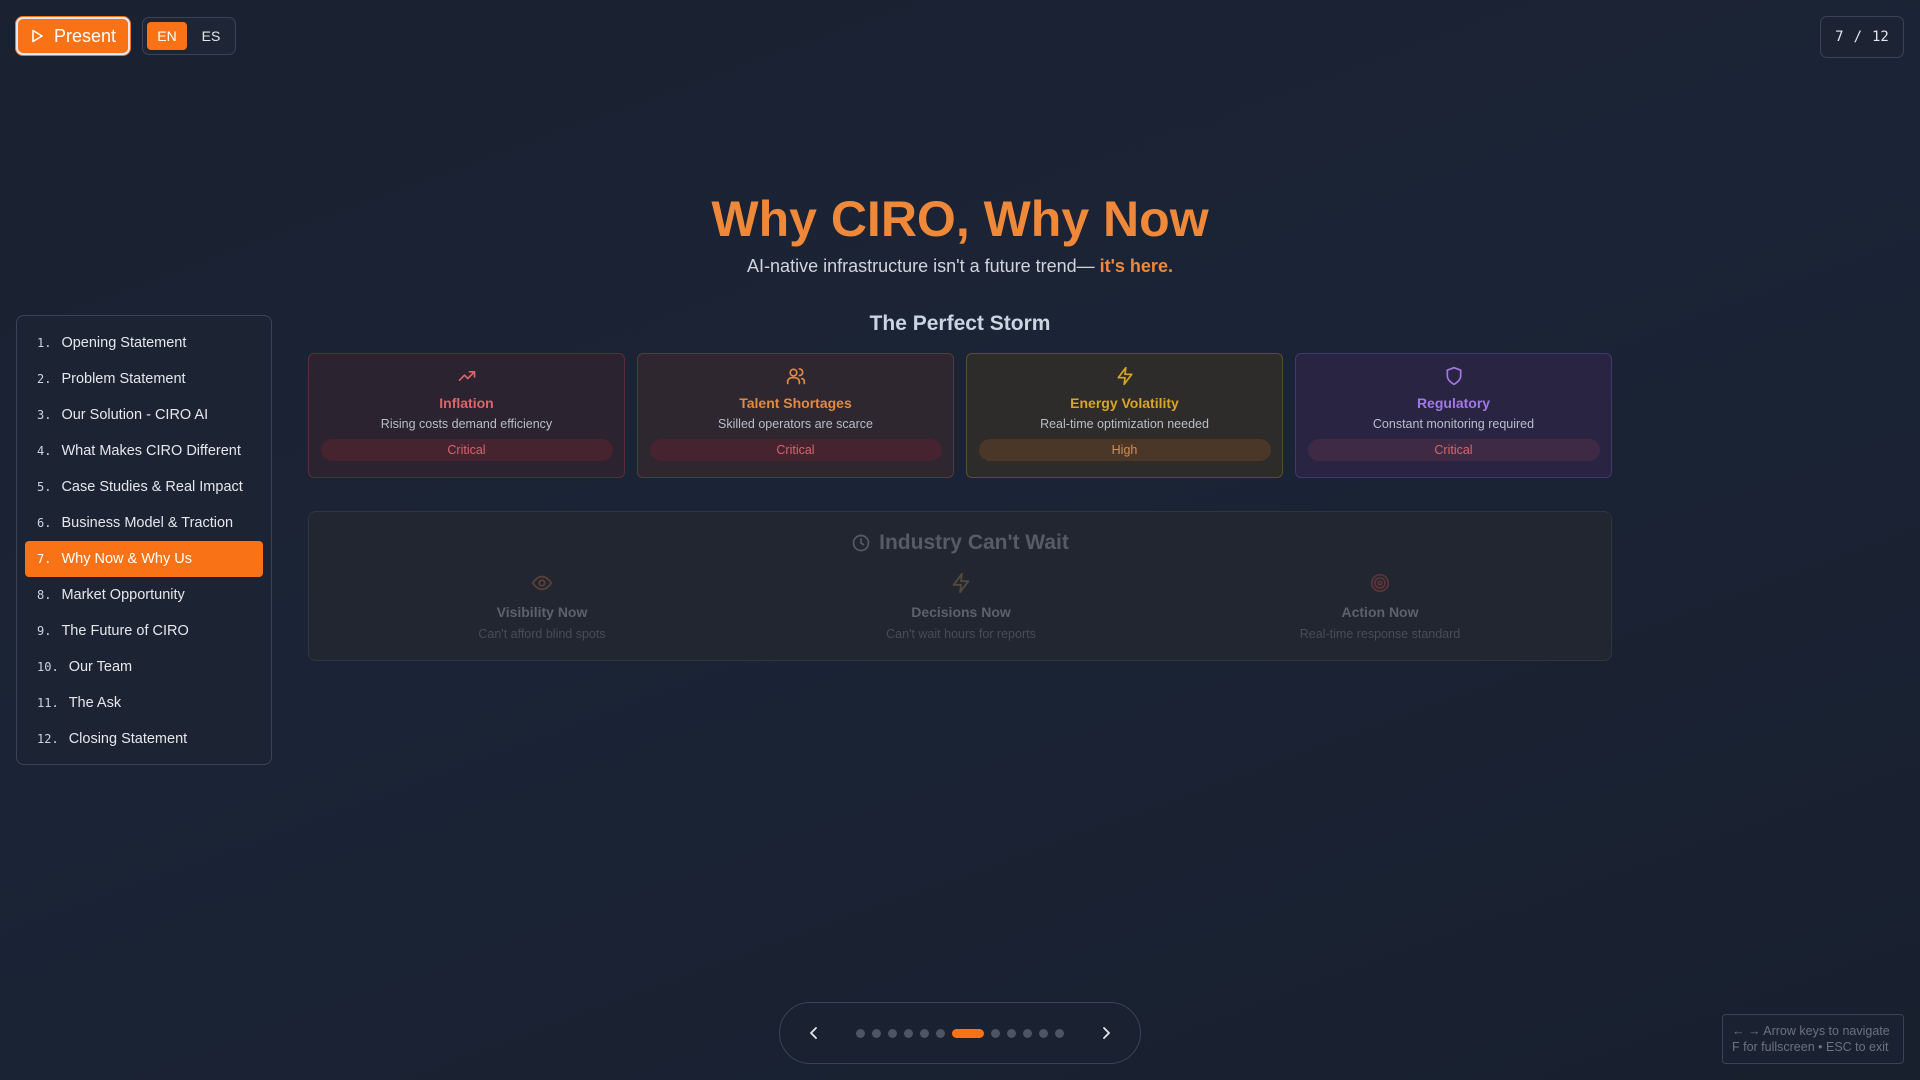 The width and height of the screenshot is (1920, 1080). What do you see at coordinates (48, 703) in the screenshot?
I see `sidebar-item-number: 11.` at bounding box center [48, 703].